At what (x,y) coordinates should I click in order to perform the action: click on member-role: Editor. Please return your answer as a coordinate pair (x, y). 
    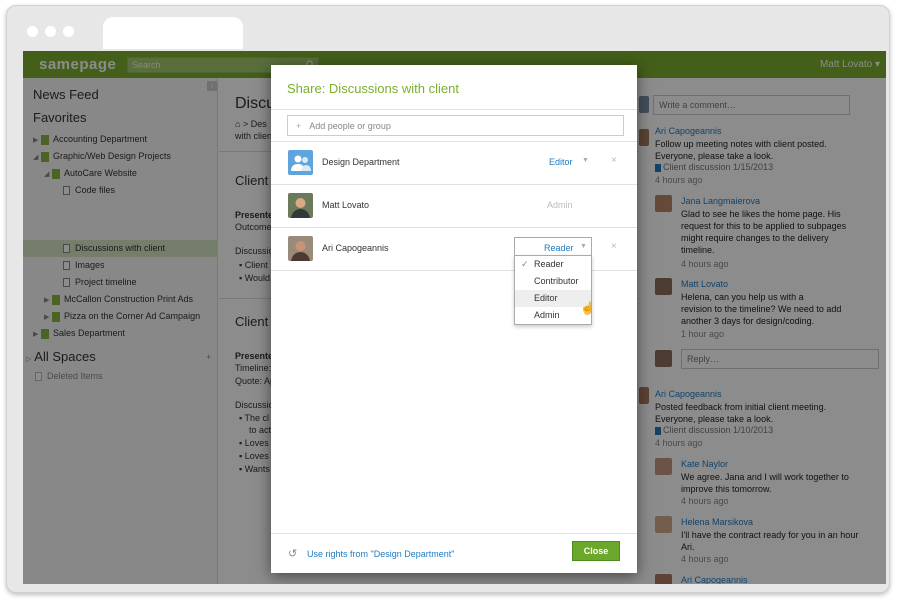
    Looking at the image, I should click on (561, 162).